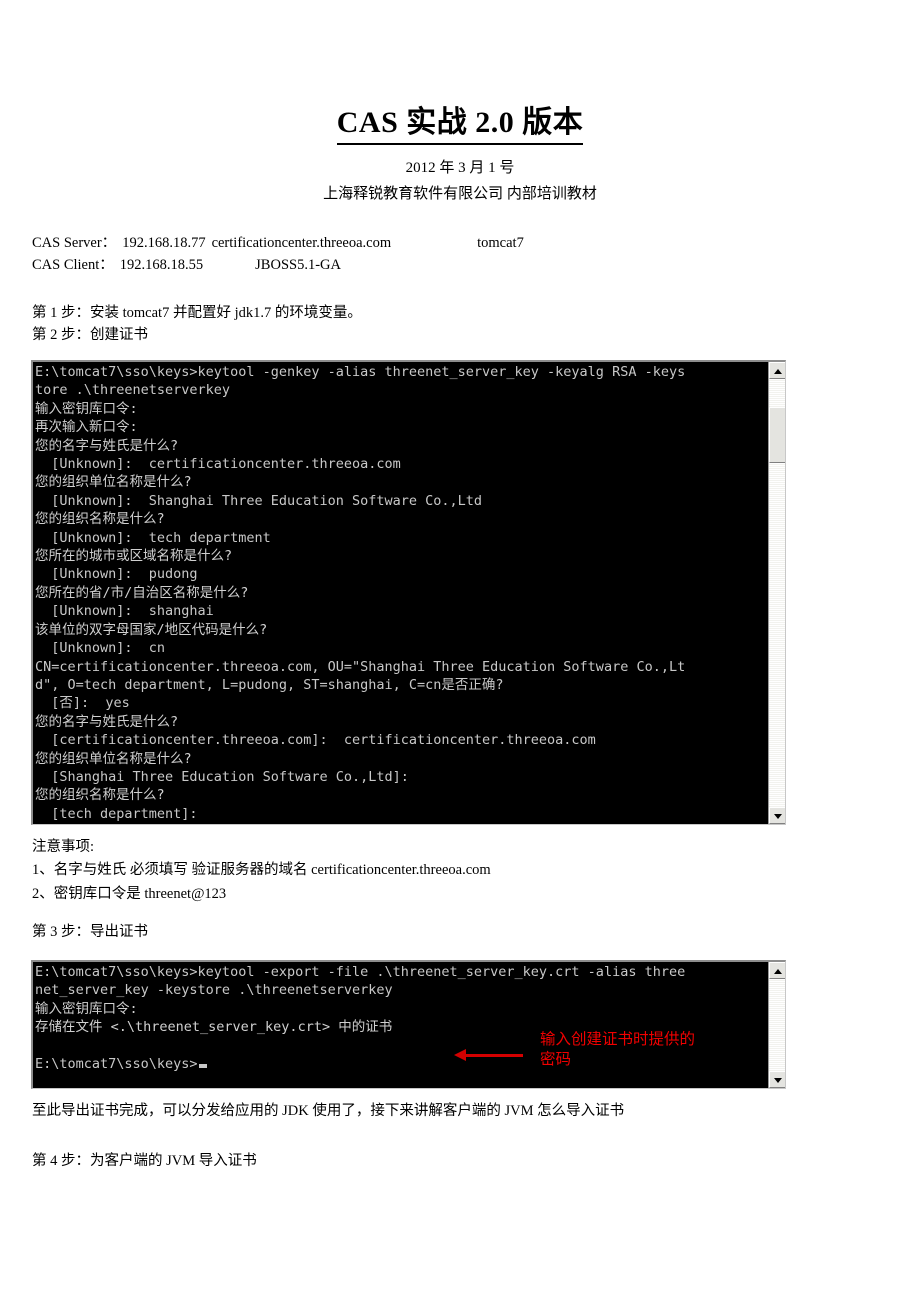 This screenshot has height=1302, width=920. What do you see at coordinates (153, 537) in the screenshot?
I see `console-line: [Unknown]: tech department` at bounding box center [153, 537].